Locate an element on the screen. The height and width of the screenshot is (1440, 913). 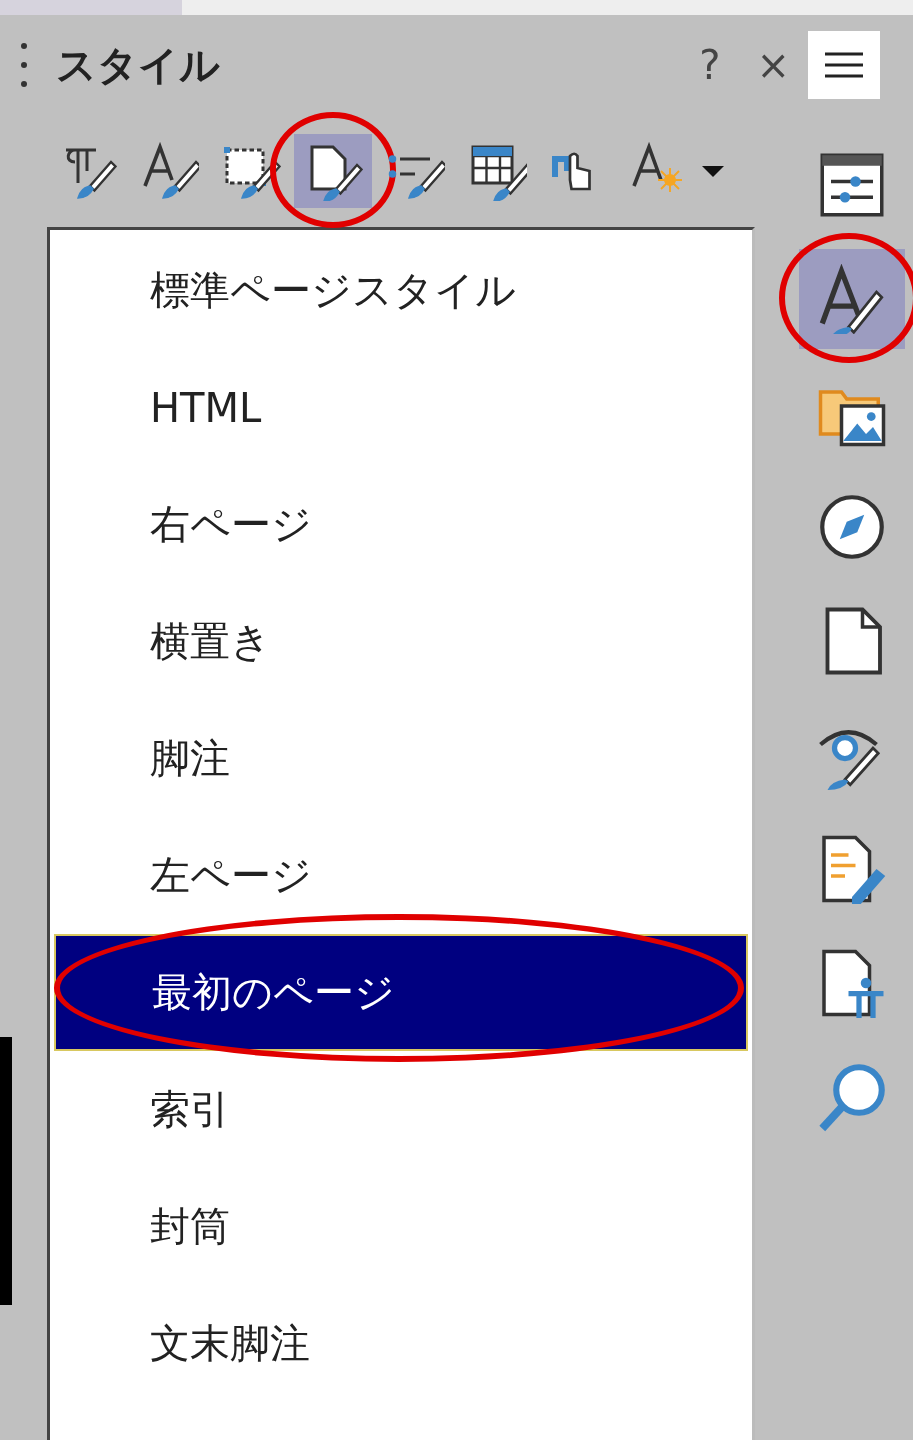
close-button: × is located at coordinates (773, 65).